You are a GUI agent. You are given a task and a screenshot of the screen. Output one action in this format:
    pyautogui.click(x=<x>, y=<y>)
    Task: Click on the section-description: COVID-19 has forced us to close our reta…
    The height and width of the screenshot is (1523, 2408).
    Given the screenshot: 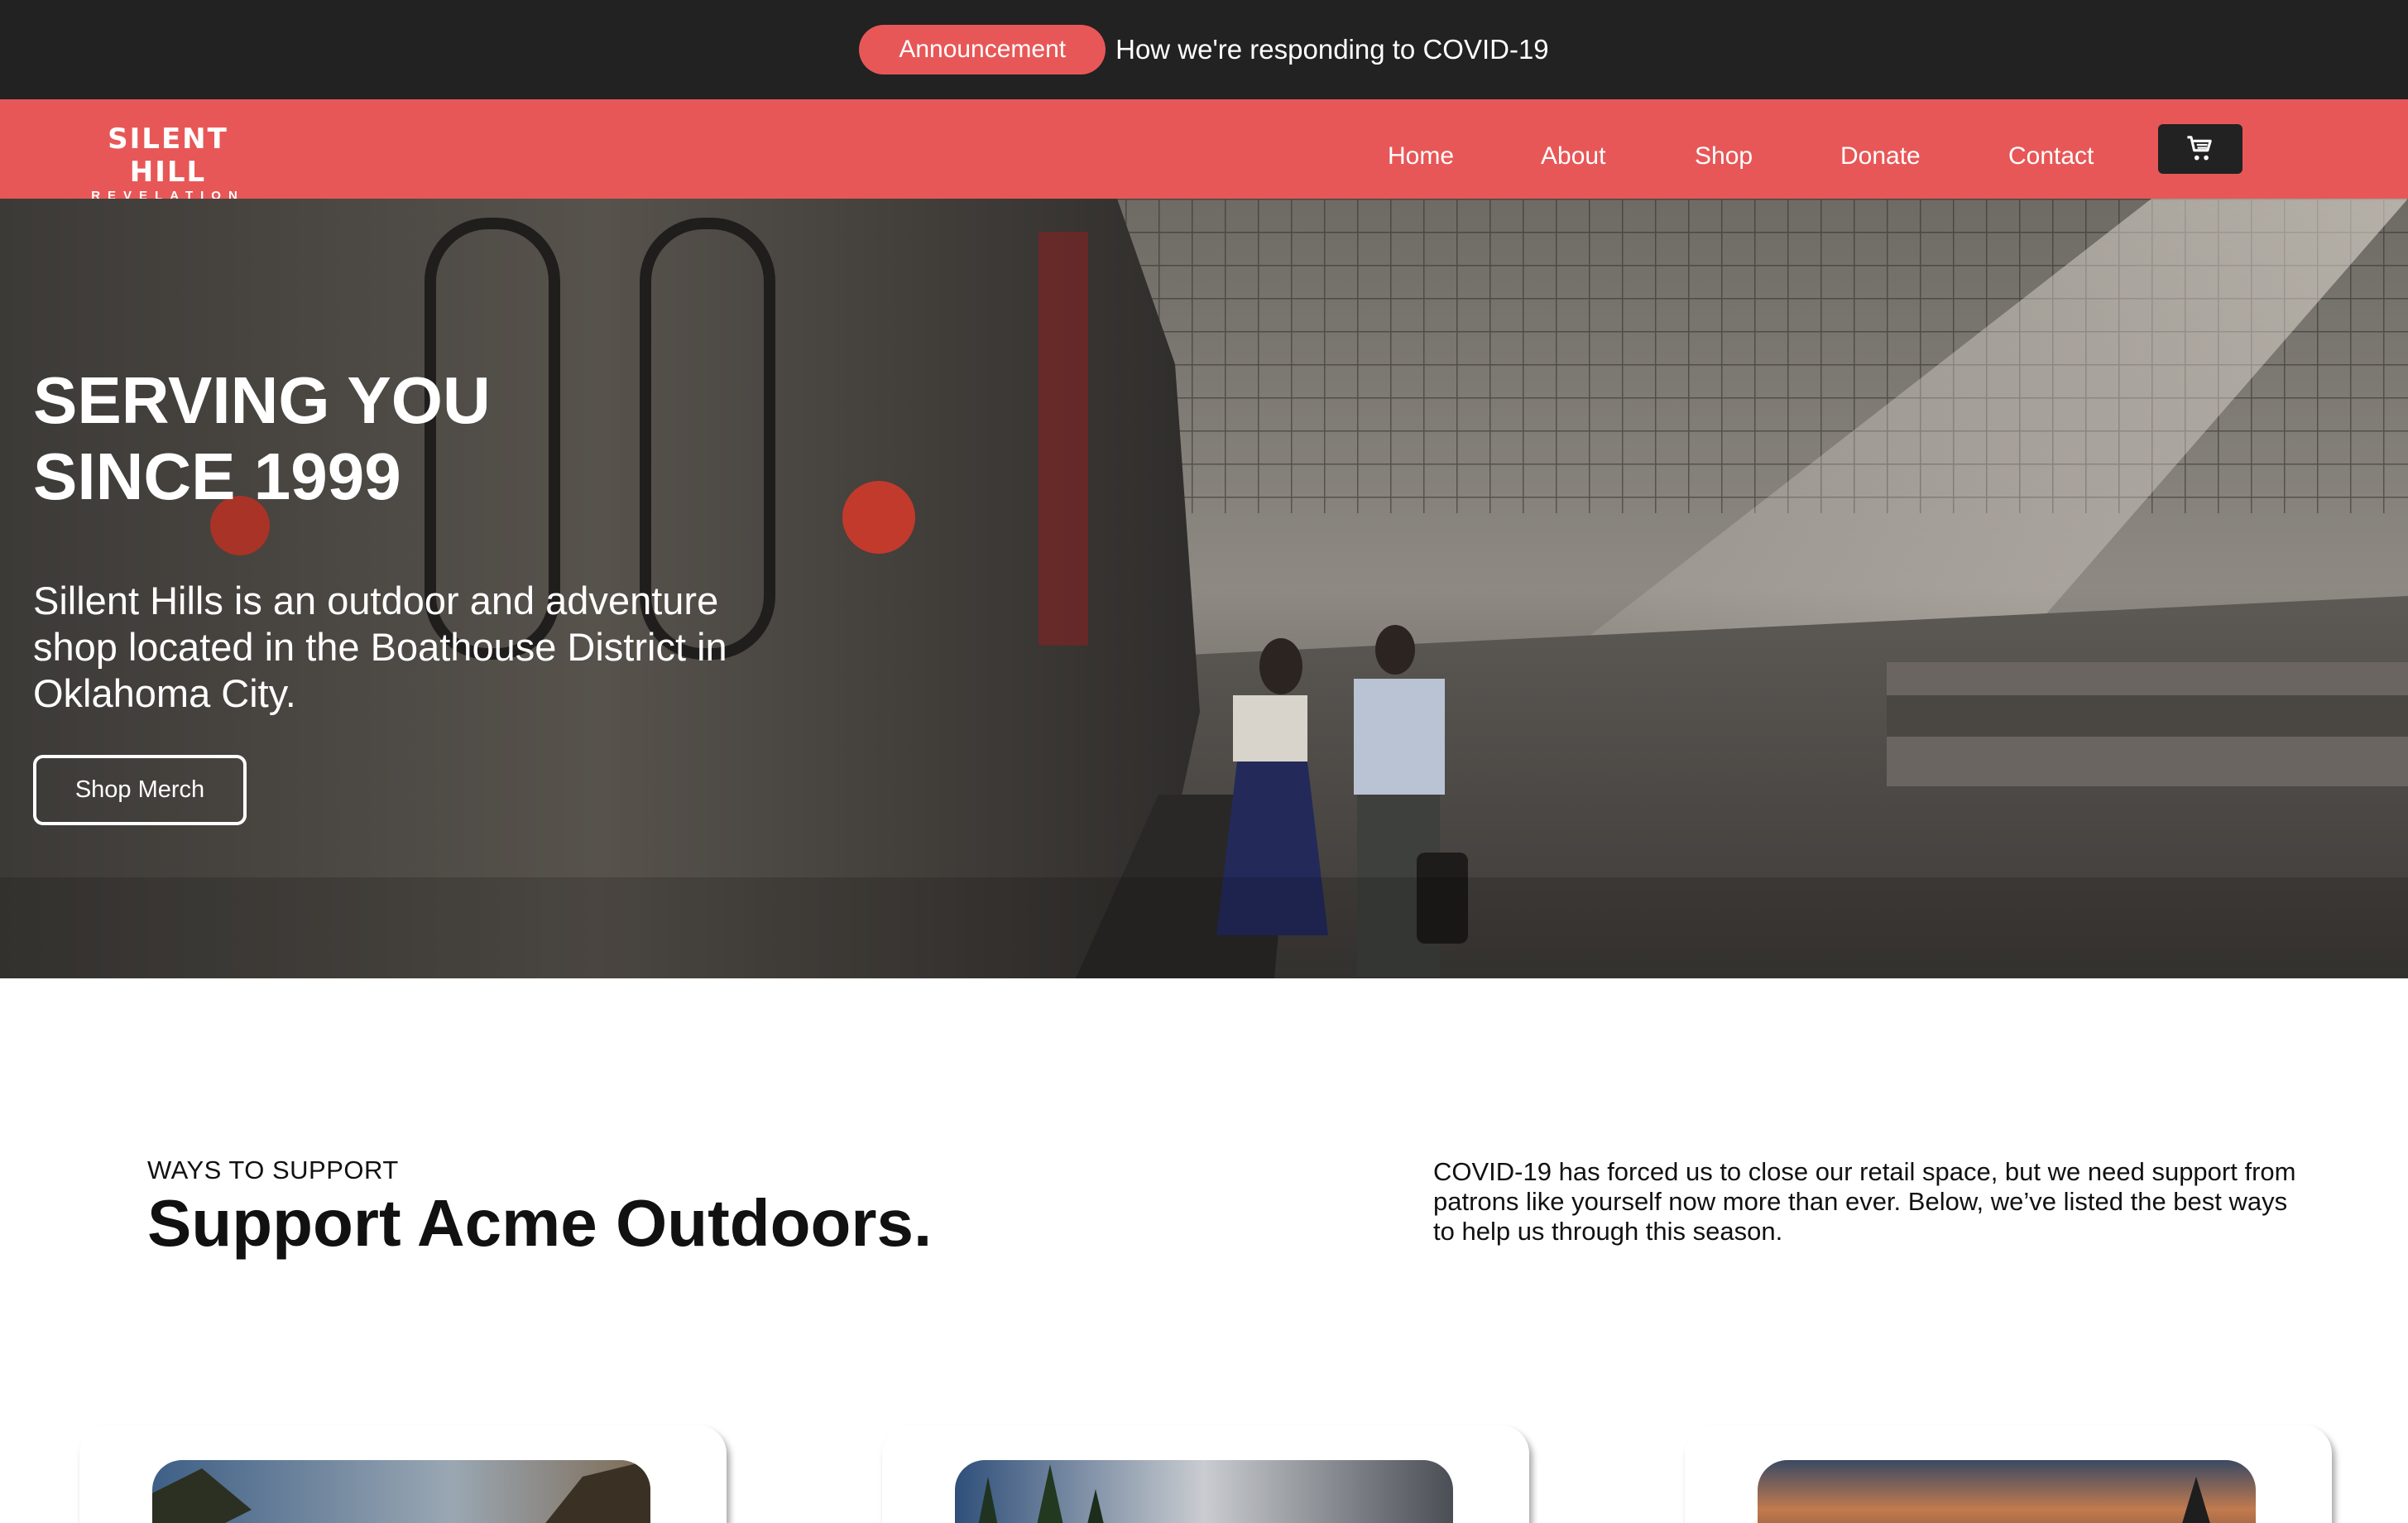 What is the action you would take?
    pyautogui.click(x=1864, y=1202)
    